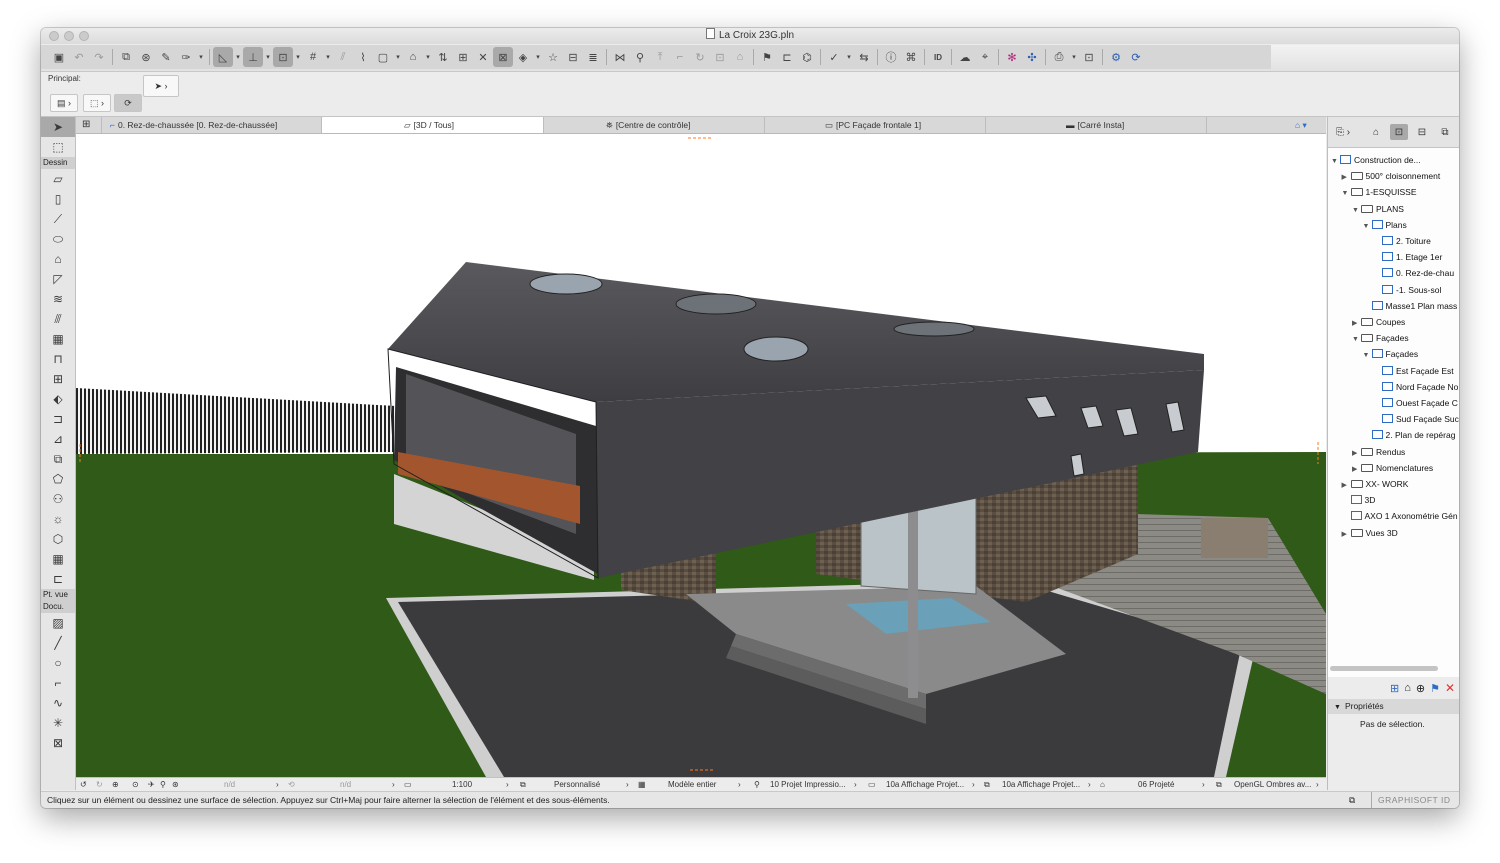  Describe the element at coordinates (128, 103) in the screenshot. I see `rotation-button: ⟳` at that location.